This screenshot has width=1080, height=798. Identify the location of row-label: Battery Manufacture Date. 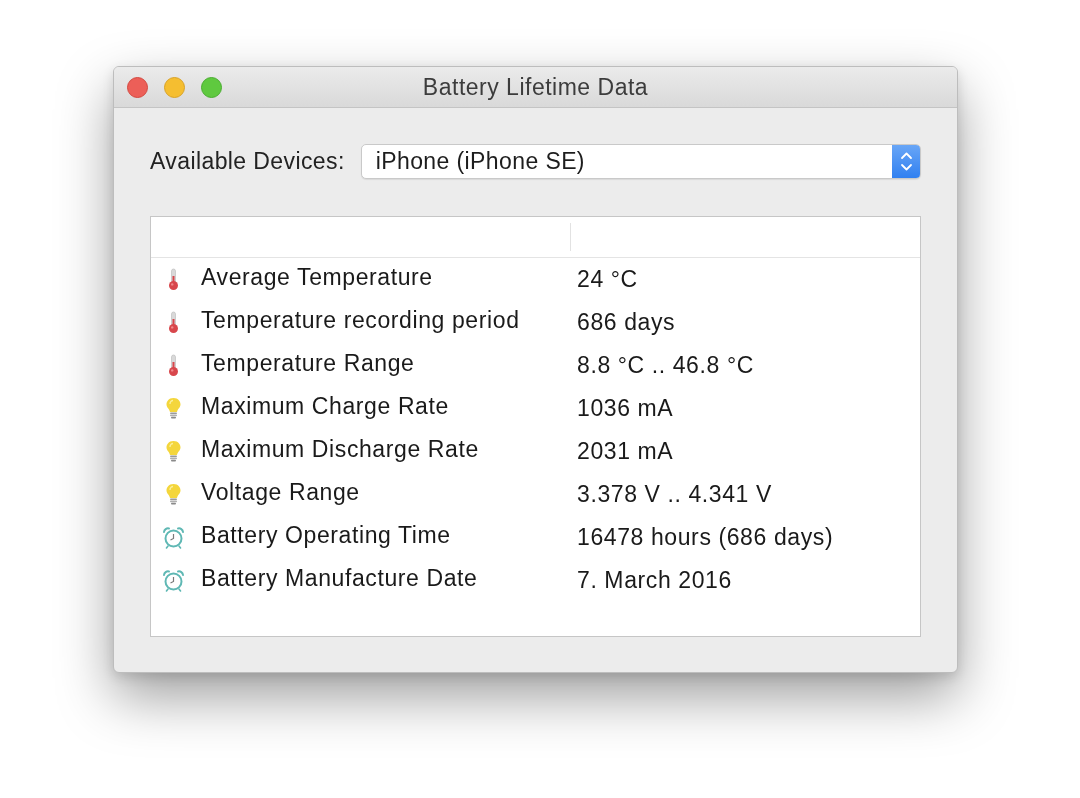
(339, 578).